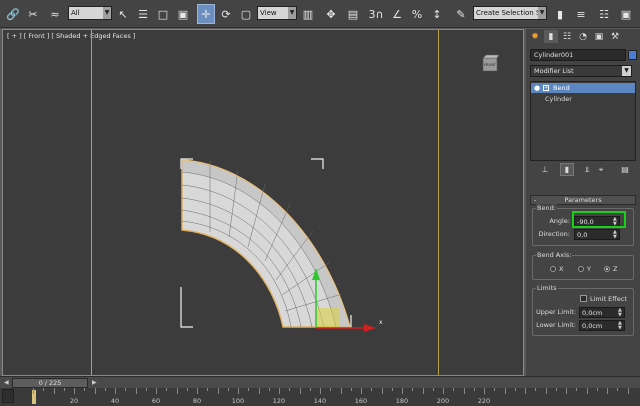 The height and width of the screenshot is (406, 640). What do you see at coordinates (95, 383) in the screenshot?
I see `next-frame-icon: ▶` at bounding box center [95, 383].